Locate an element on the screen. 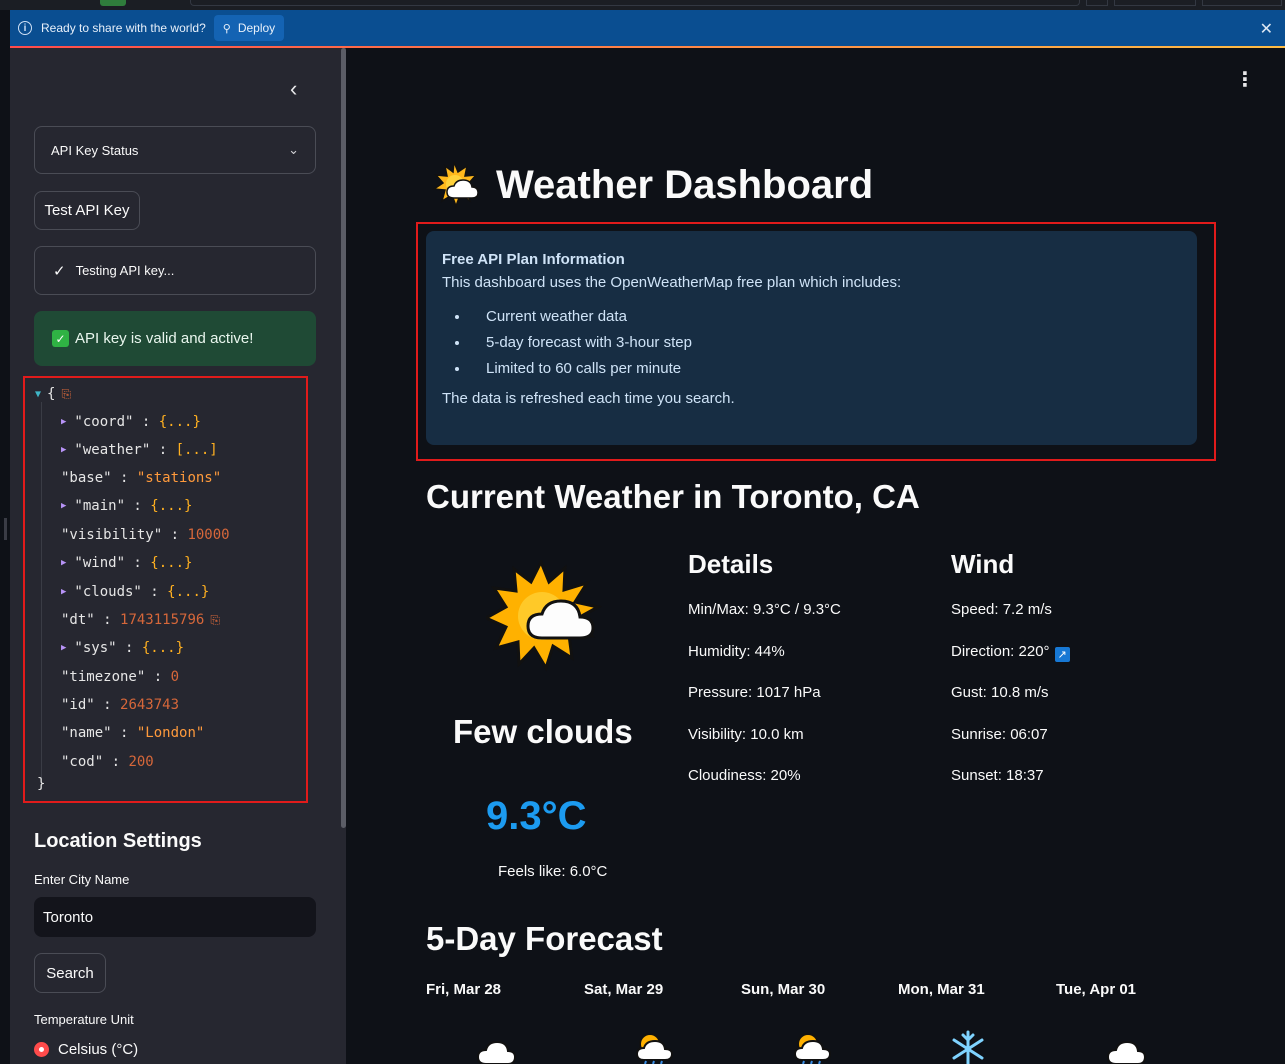  forecast-day: Fri, Mar 28 is located at coordinates (464, 989).